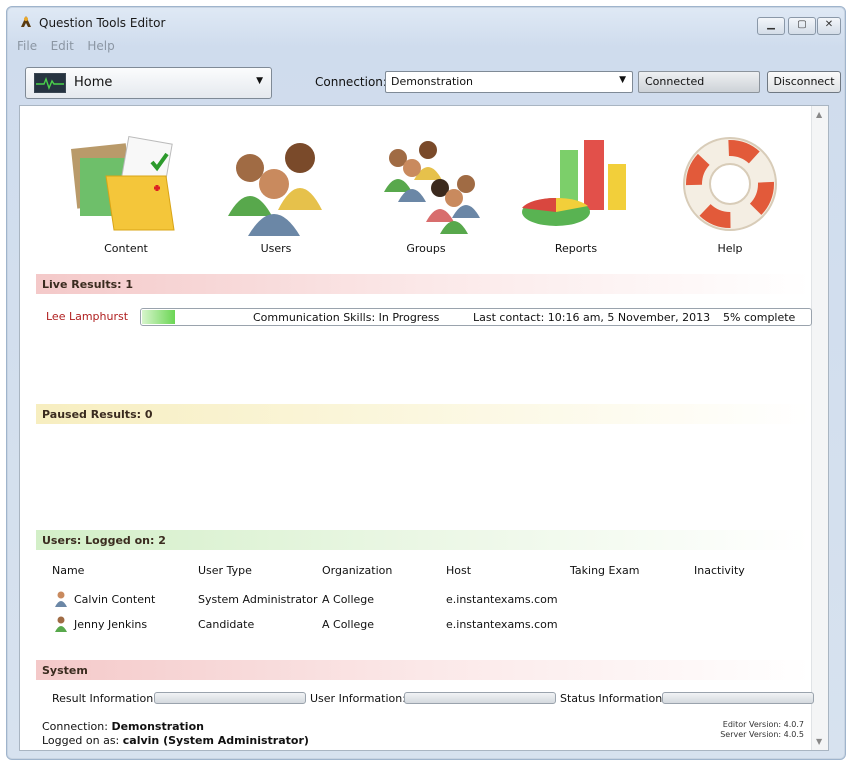 The width and height of the screenshot is (846, 762). What do you see at coordinates (148, 83) in the screenshot?
I see `home-dropdown: Home ▼` at bounding box center [148, 83].